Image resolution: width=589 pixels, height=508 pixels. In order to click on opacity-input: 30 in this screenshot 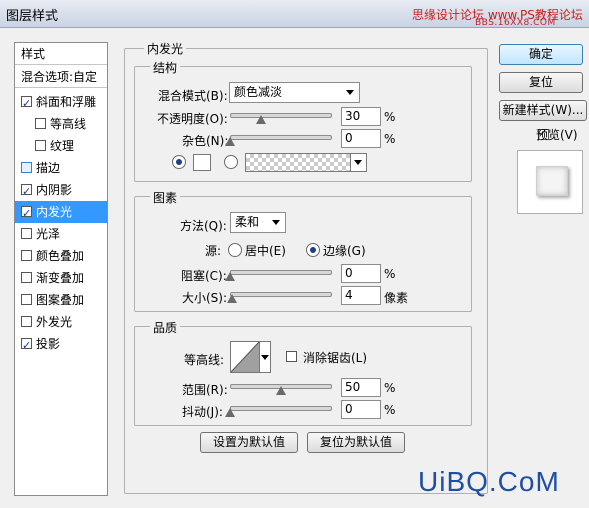, I will do `click(361, 116)`.